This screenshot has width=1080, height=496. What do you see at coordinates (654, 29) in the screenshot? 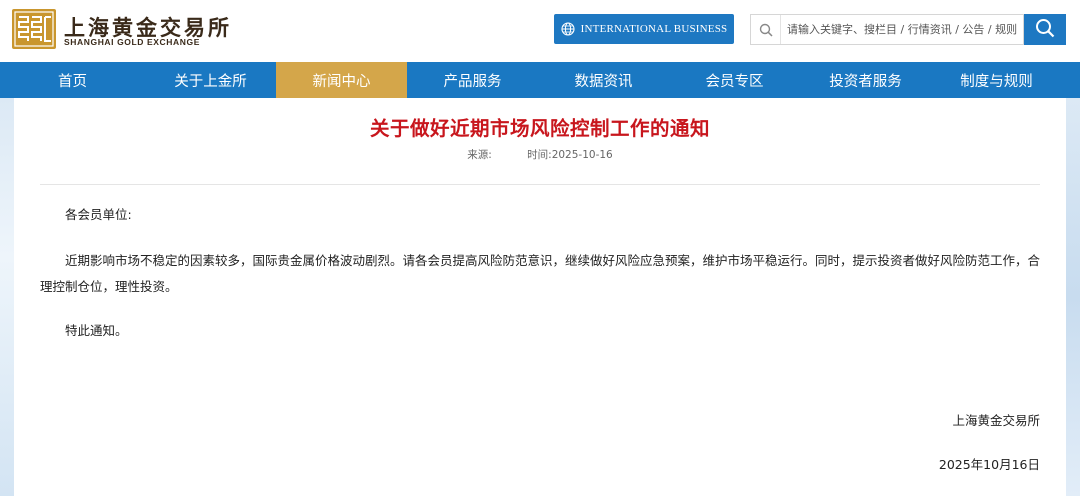
I see `international-business-label: INTERNATIONAL BUSINESS` at bounding box center [654, 29].